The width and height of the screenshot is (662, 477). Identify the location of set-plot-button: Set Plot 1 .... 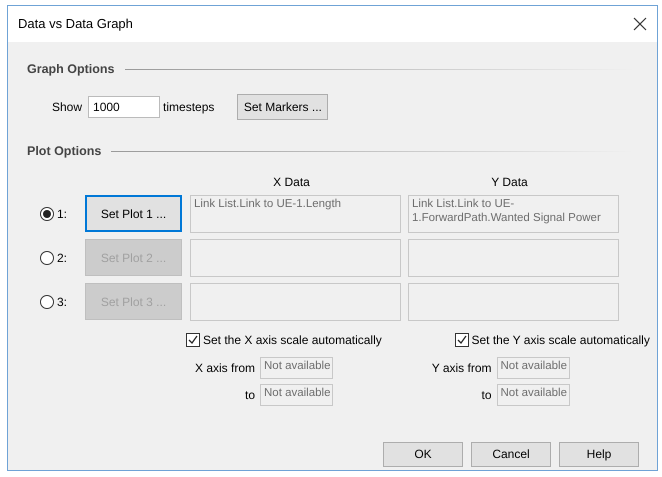
(133, 213).